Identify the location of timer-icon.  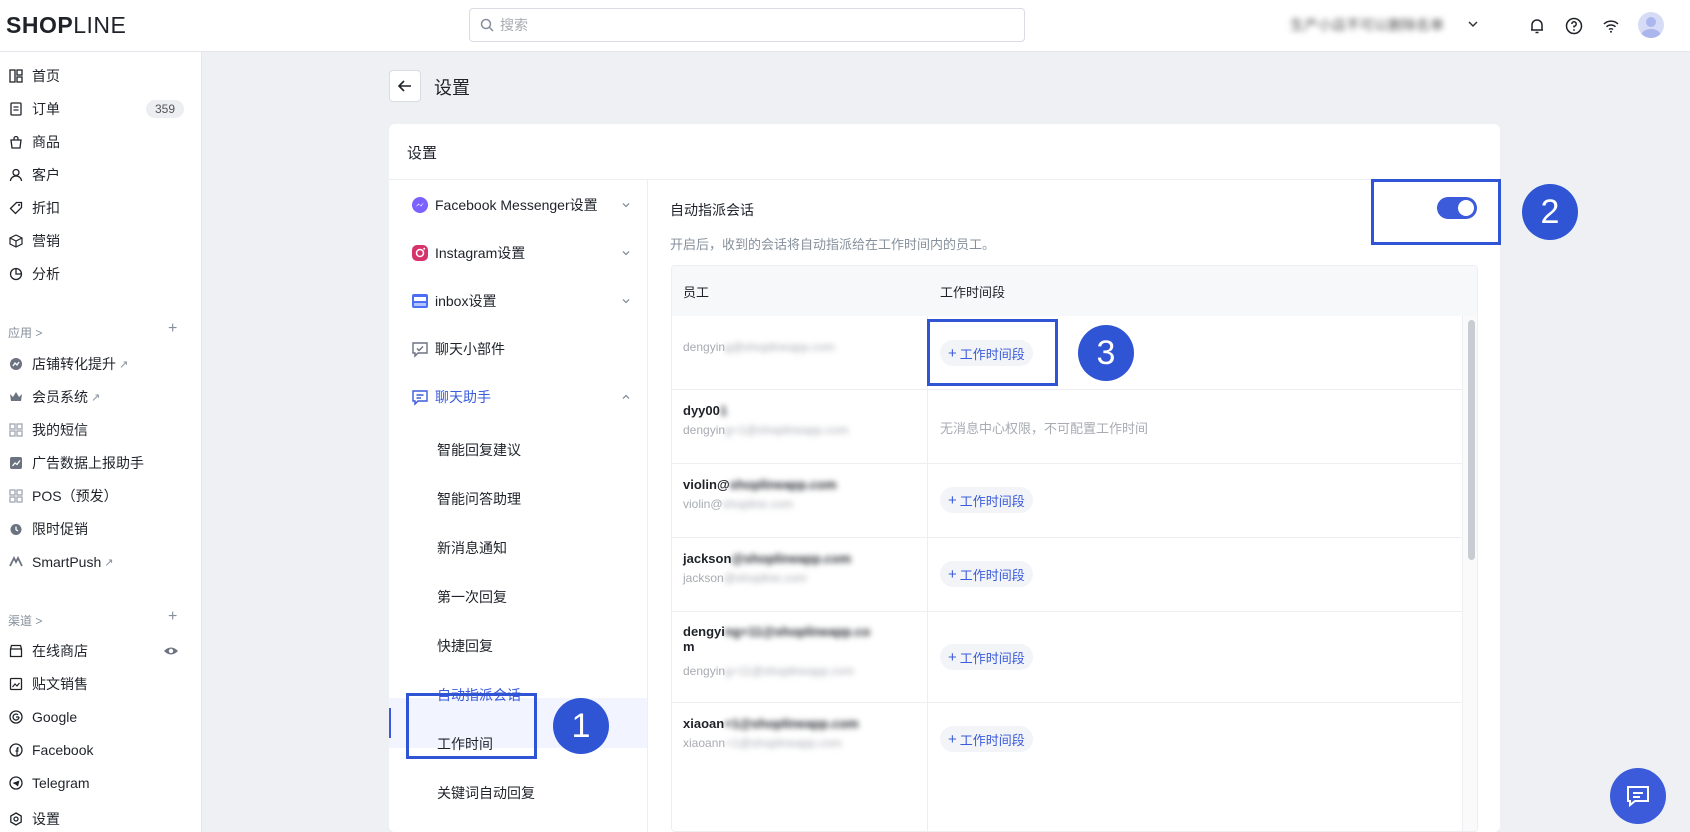
(16, 529).